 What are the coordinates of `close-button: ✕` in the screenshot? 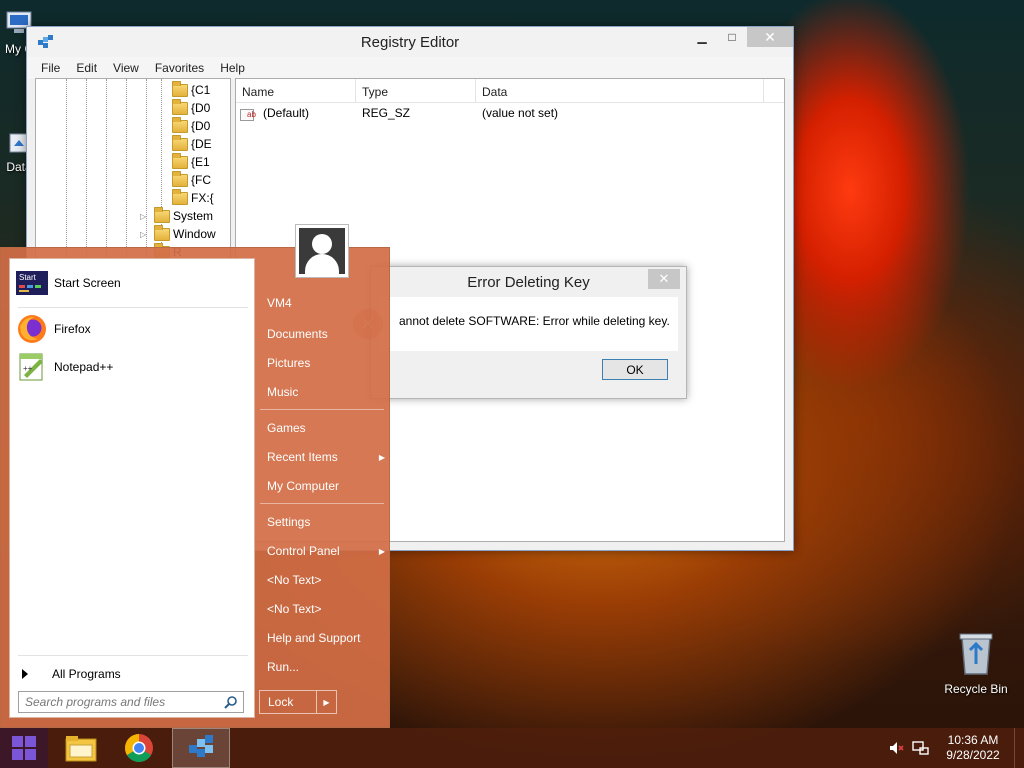 It's located at (770, 37).